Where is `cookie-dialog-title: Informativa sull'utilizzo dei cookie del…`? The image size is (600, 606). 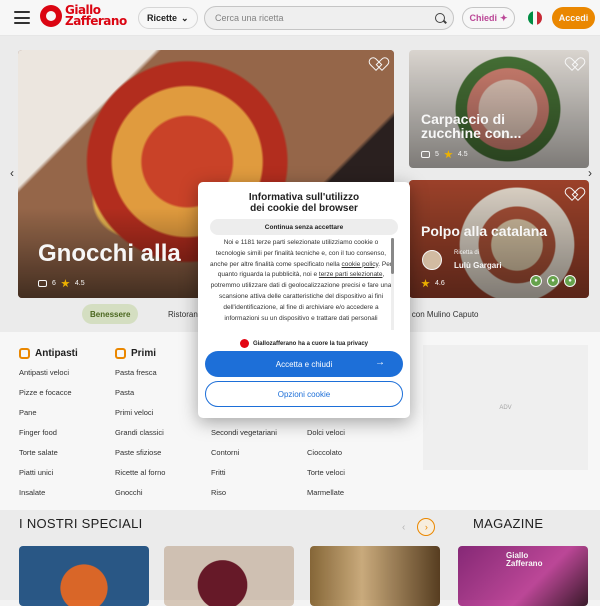 cookie-dialog-title: Informativa sull'utilizzo dei cookie del… is located at coordinates (304, 203).